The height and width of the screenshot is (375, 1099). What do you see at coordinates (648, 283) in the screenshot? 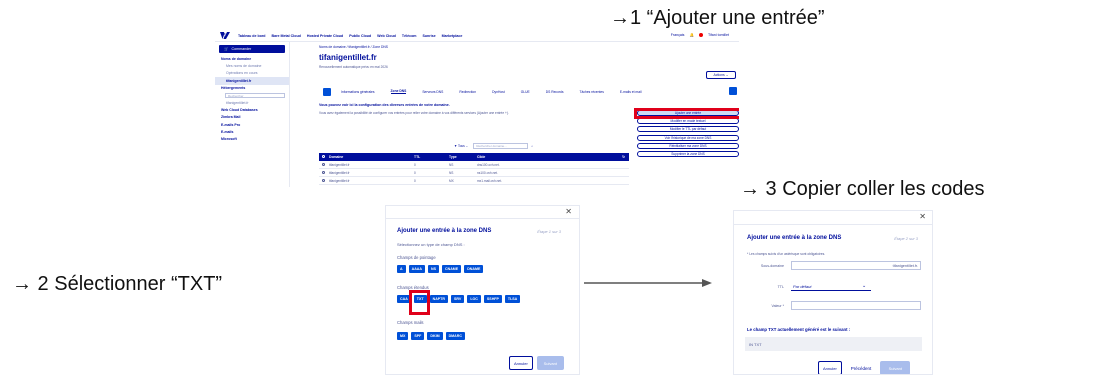
I see `arrow-right-icon` at bounding box center [648, 283].